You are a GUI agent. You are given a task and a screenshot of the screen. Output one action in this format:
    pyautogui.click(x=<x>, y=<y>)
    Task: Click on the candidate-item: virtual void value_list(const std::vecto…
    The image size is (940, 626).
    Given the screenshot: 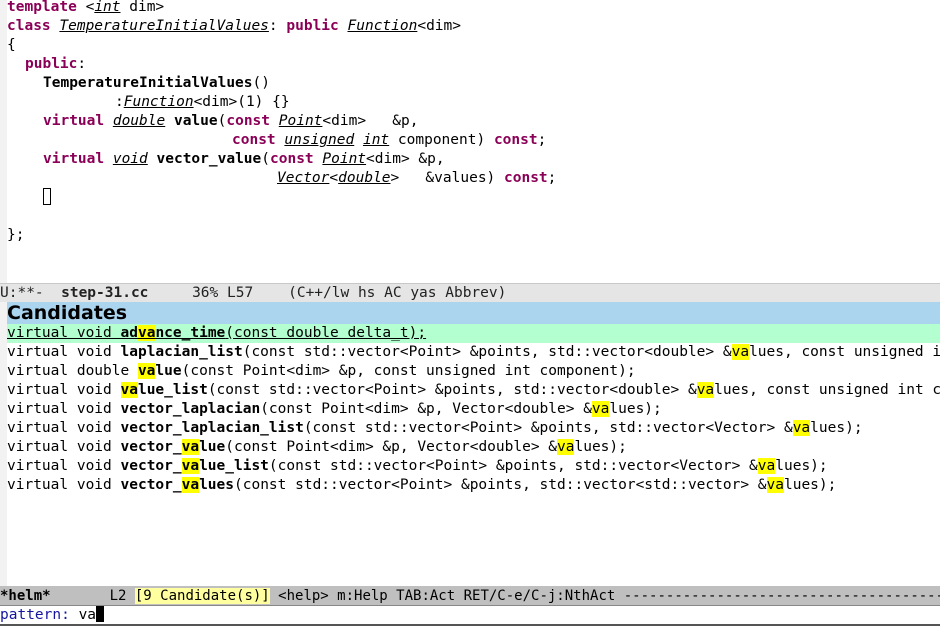 What is the action you would take?
    pyautogui.click(x=473, y=390)
    